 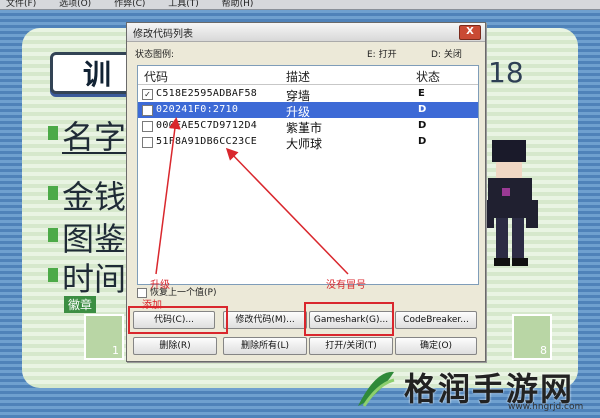 What do you see at coordinates (349, 319) in the screenshot?
I see `highlight-gameshark-button` at bounding box center [349, 319].